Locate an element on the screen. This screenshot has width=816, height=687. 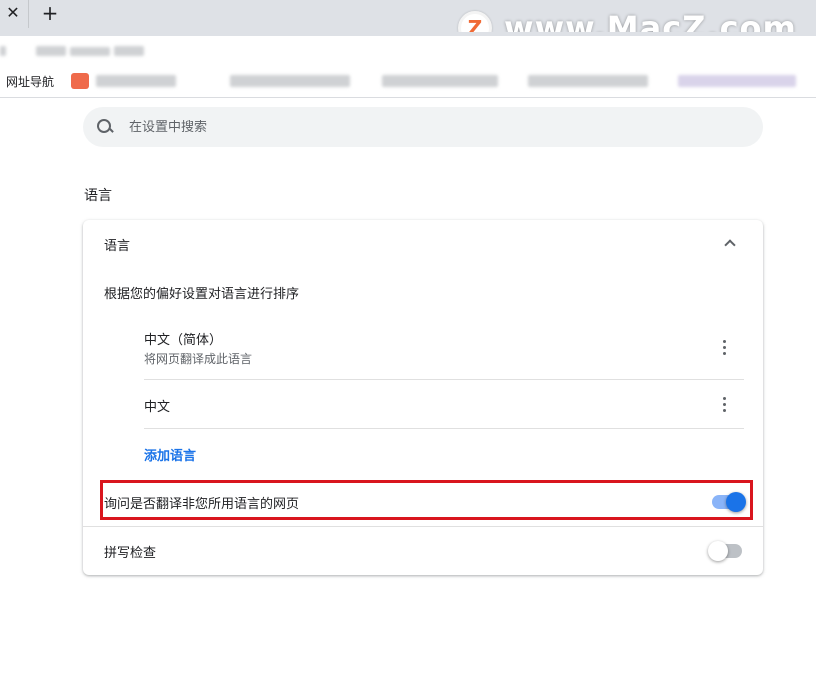
section-title: 语言 is located at coordinates (98, 196).